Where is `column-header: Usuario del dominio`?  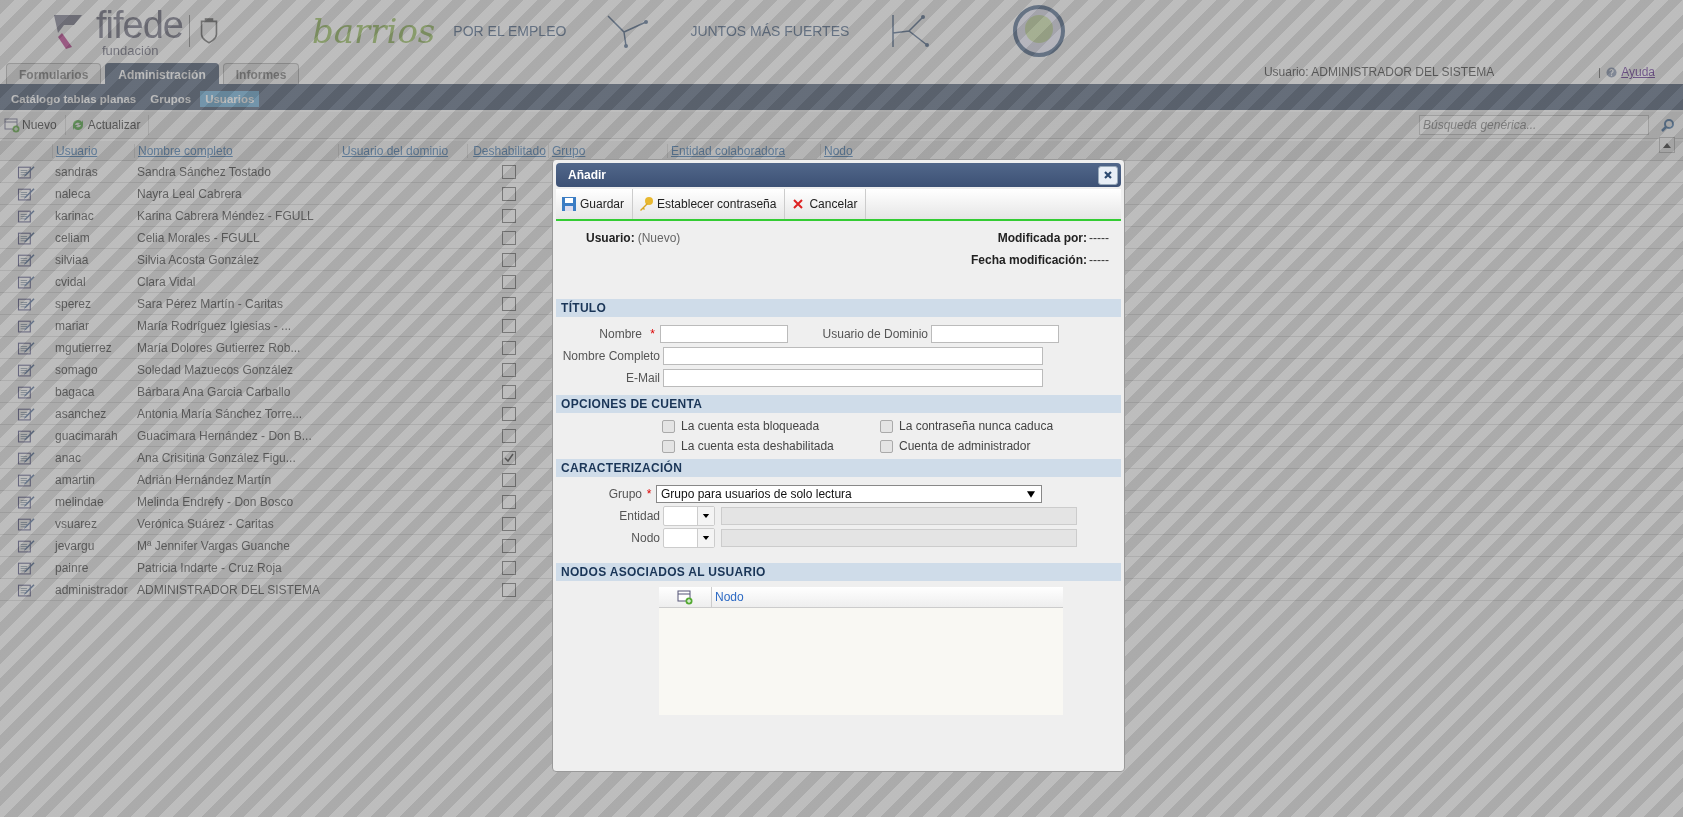
column-header: Usuario del dominio is located at coordinates (402, 150).